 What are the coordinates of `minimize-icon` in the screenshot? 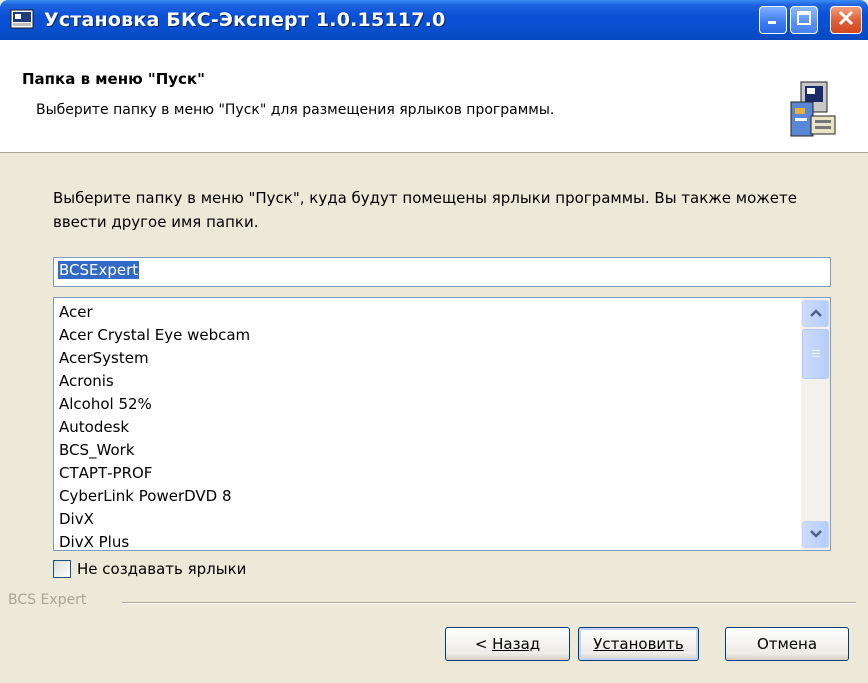 It's located at (773, 20).